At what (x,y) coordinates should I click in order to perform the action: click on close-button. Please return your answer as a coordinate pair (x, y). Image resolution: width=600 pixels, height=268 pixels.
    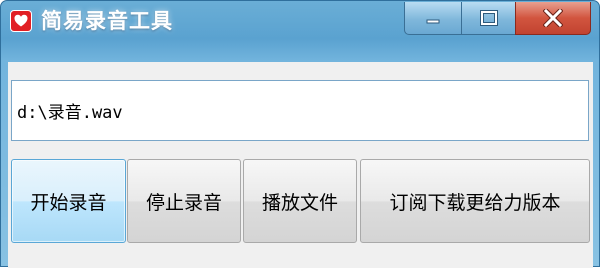
    Looking at the image, I should click on (553, 18).